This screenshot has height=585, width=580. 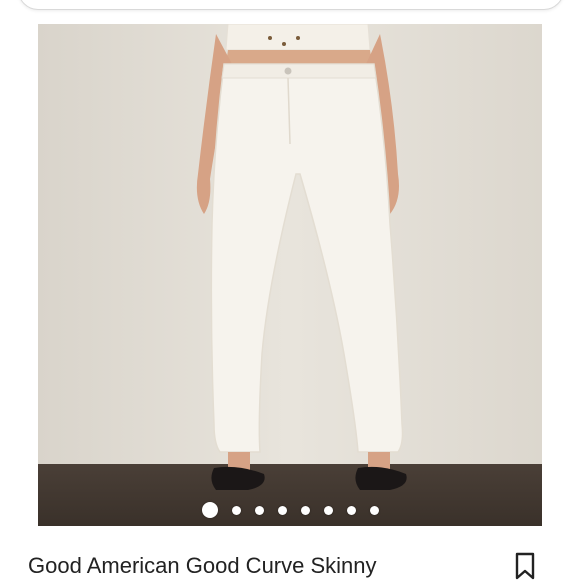 I want to click on image-dot-indicators, so click(x=290, y=510).